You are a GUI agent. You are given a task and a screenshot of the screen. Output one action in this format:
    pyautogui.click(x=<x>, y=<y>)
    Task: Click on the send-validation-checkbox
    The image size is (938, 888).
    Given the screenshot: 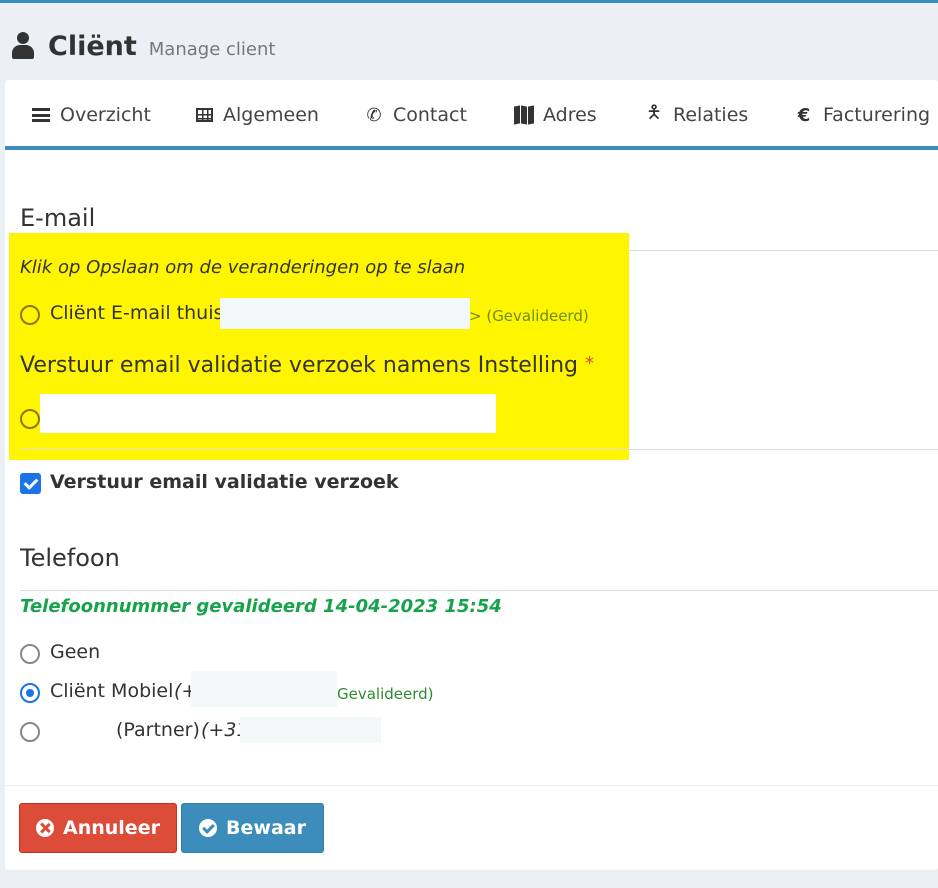 What is the action you would take?
    pyautogui.click(x=30, y=483)
    